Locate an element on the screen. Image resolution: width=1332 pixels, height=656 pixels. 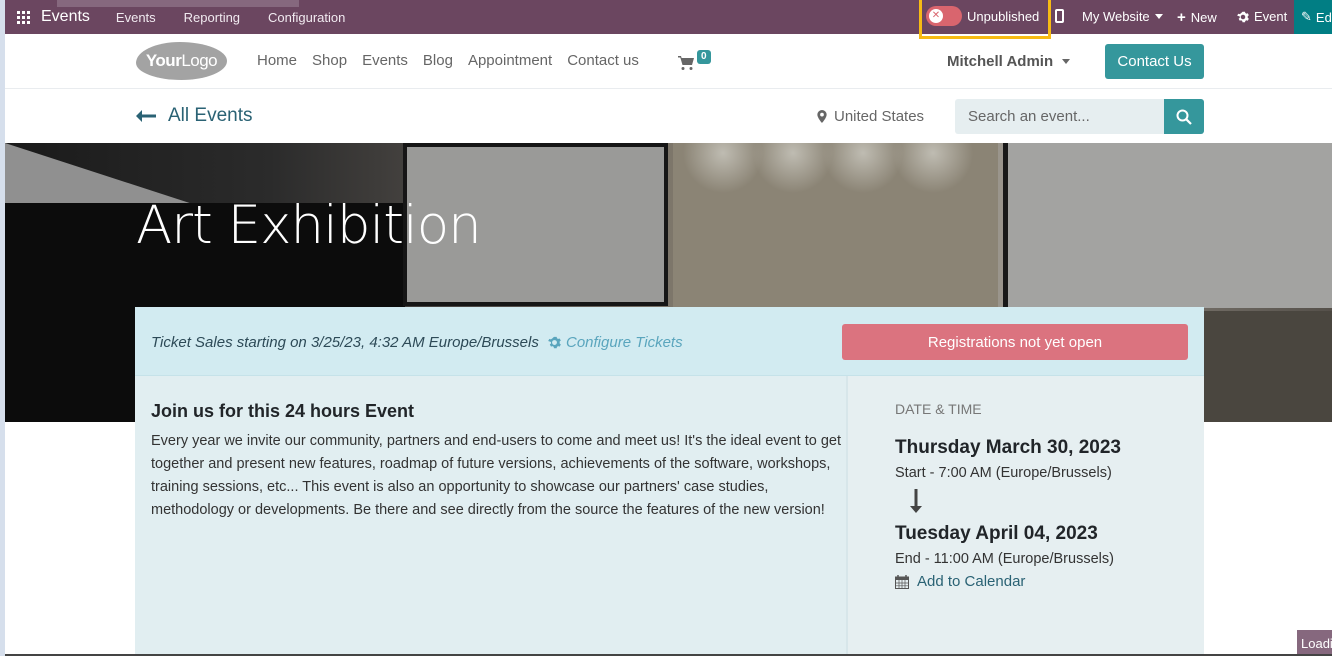
nav-appointment: Appointment is located at coordinates (510, 60).